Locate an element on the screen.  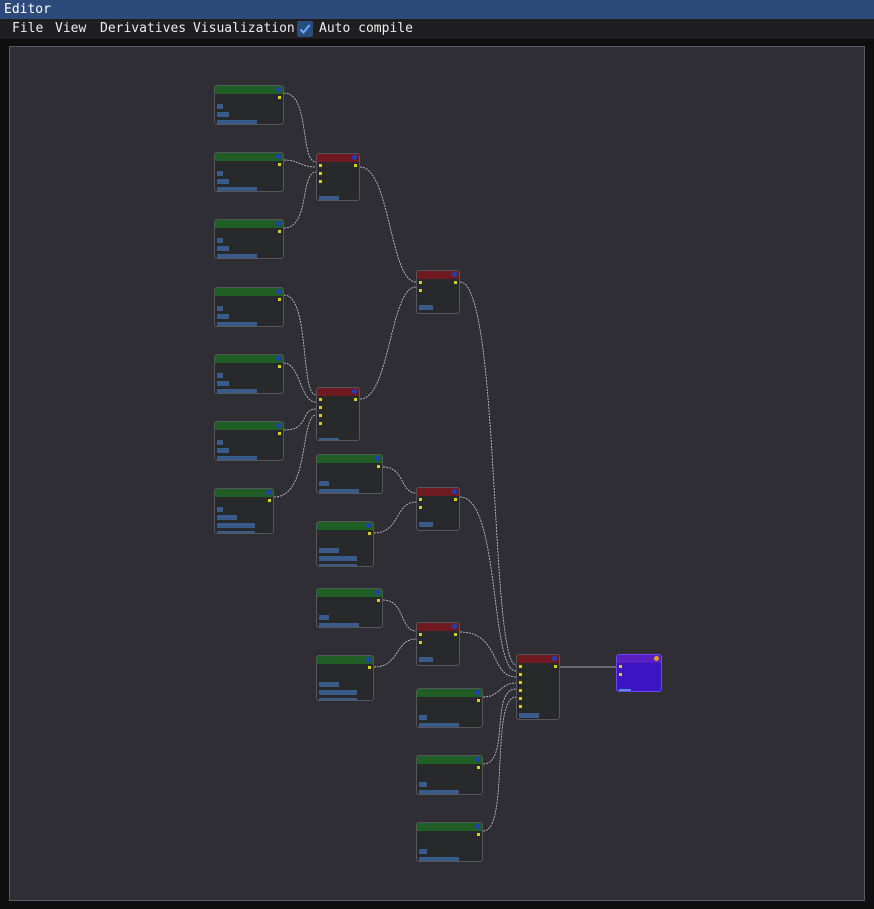
auto-compile-label: Auto compile is located at coordinates (366, 28).